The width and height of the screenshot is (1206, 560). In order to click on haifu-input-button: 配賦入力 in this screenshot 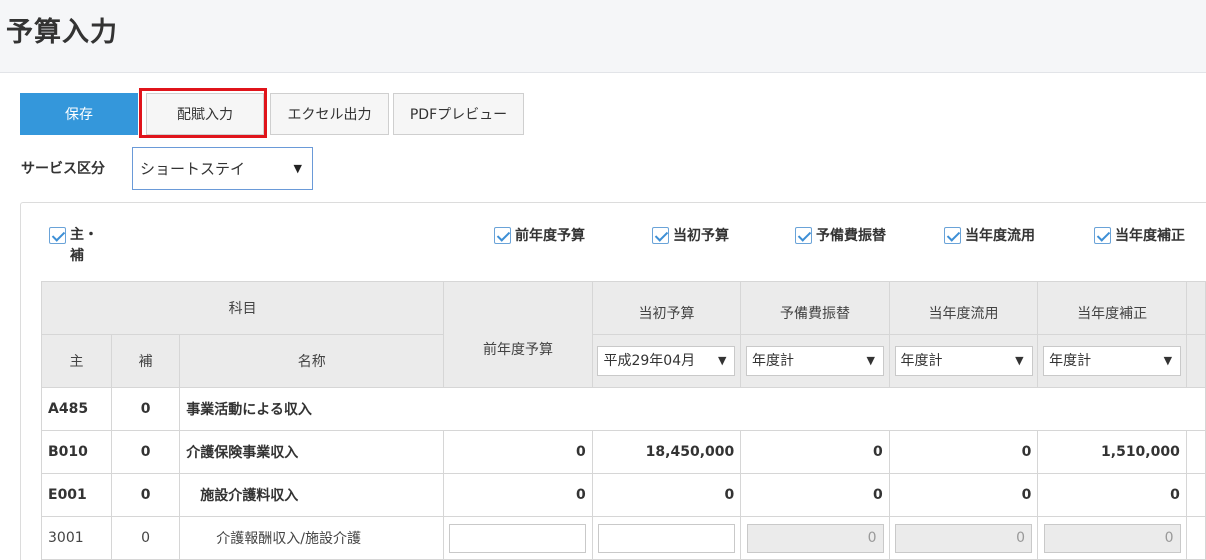, I will do `click(205, 114)`.